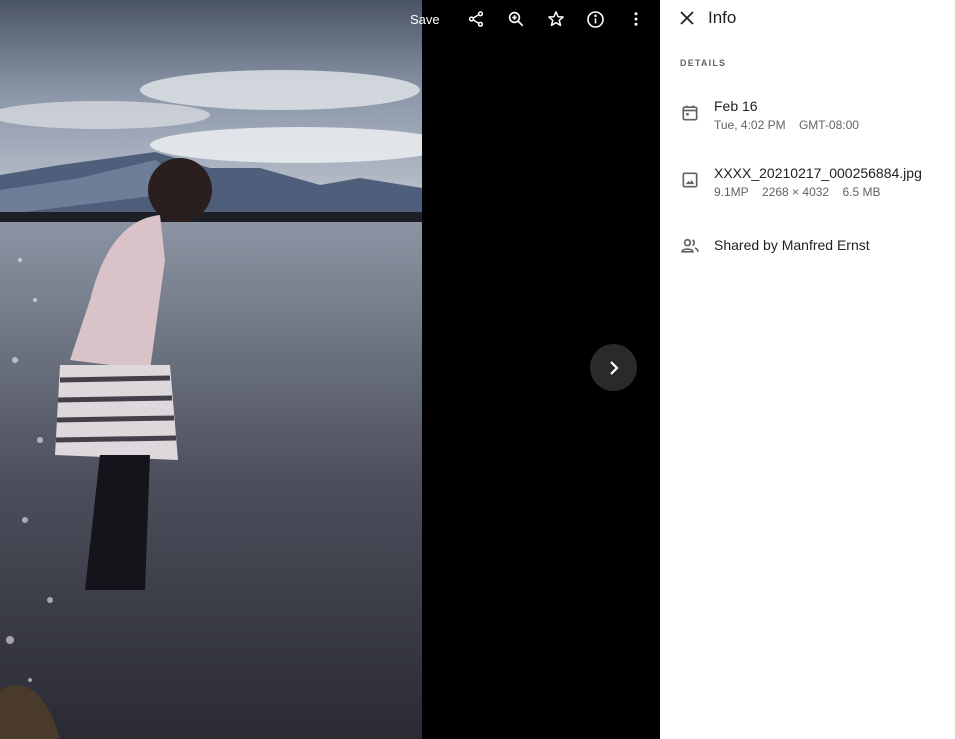 This screenshot has height=739, width=955. I want to click on next-photo-button, so click(613, 367).